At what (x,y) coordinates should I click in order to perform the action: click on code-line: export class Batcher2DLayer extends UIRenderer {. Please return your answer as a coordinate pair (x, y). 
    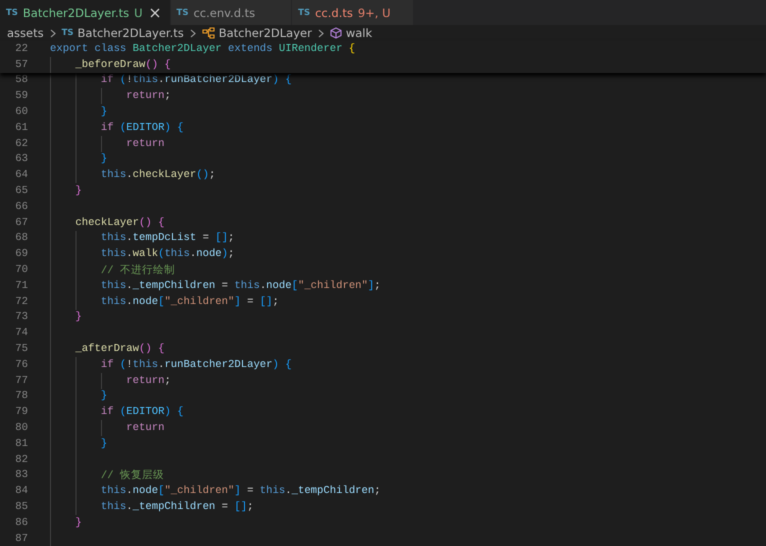
    Looking at the image, I should click on (203, 48).